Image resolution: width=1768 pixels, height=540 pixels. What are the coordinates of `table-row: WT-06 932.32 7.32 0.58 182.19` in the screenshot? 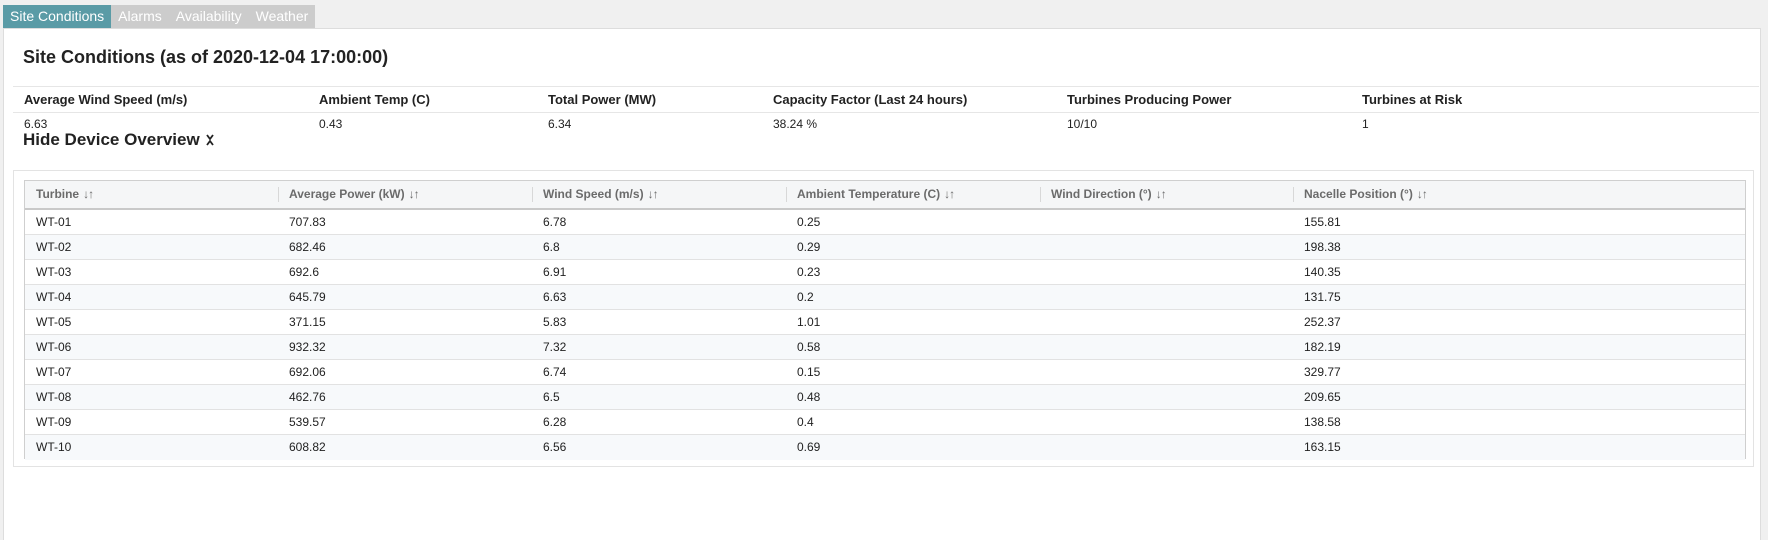 It's located at (885, 347).